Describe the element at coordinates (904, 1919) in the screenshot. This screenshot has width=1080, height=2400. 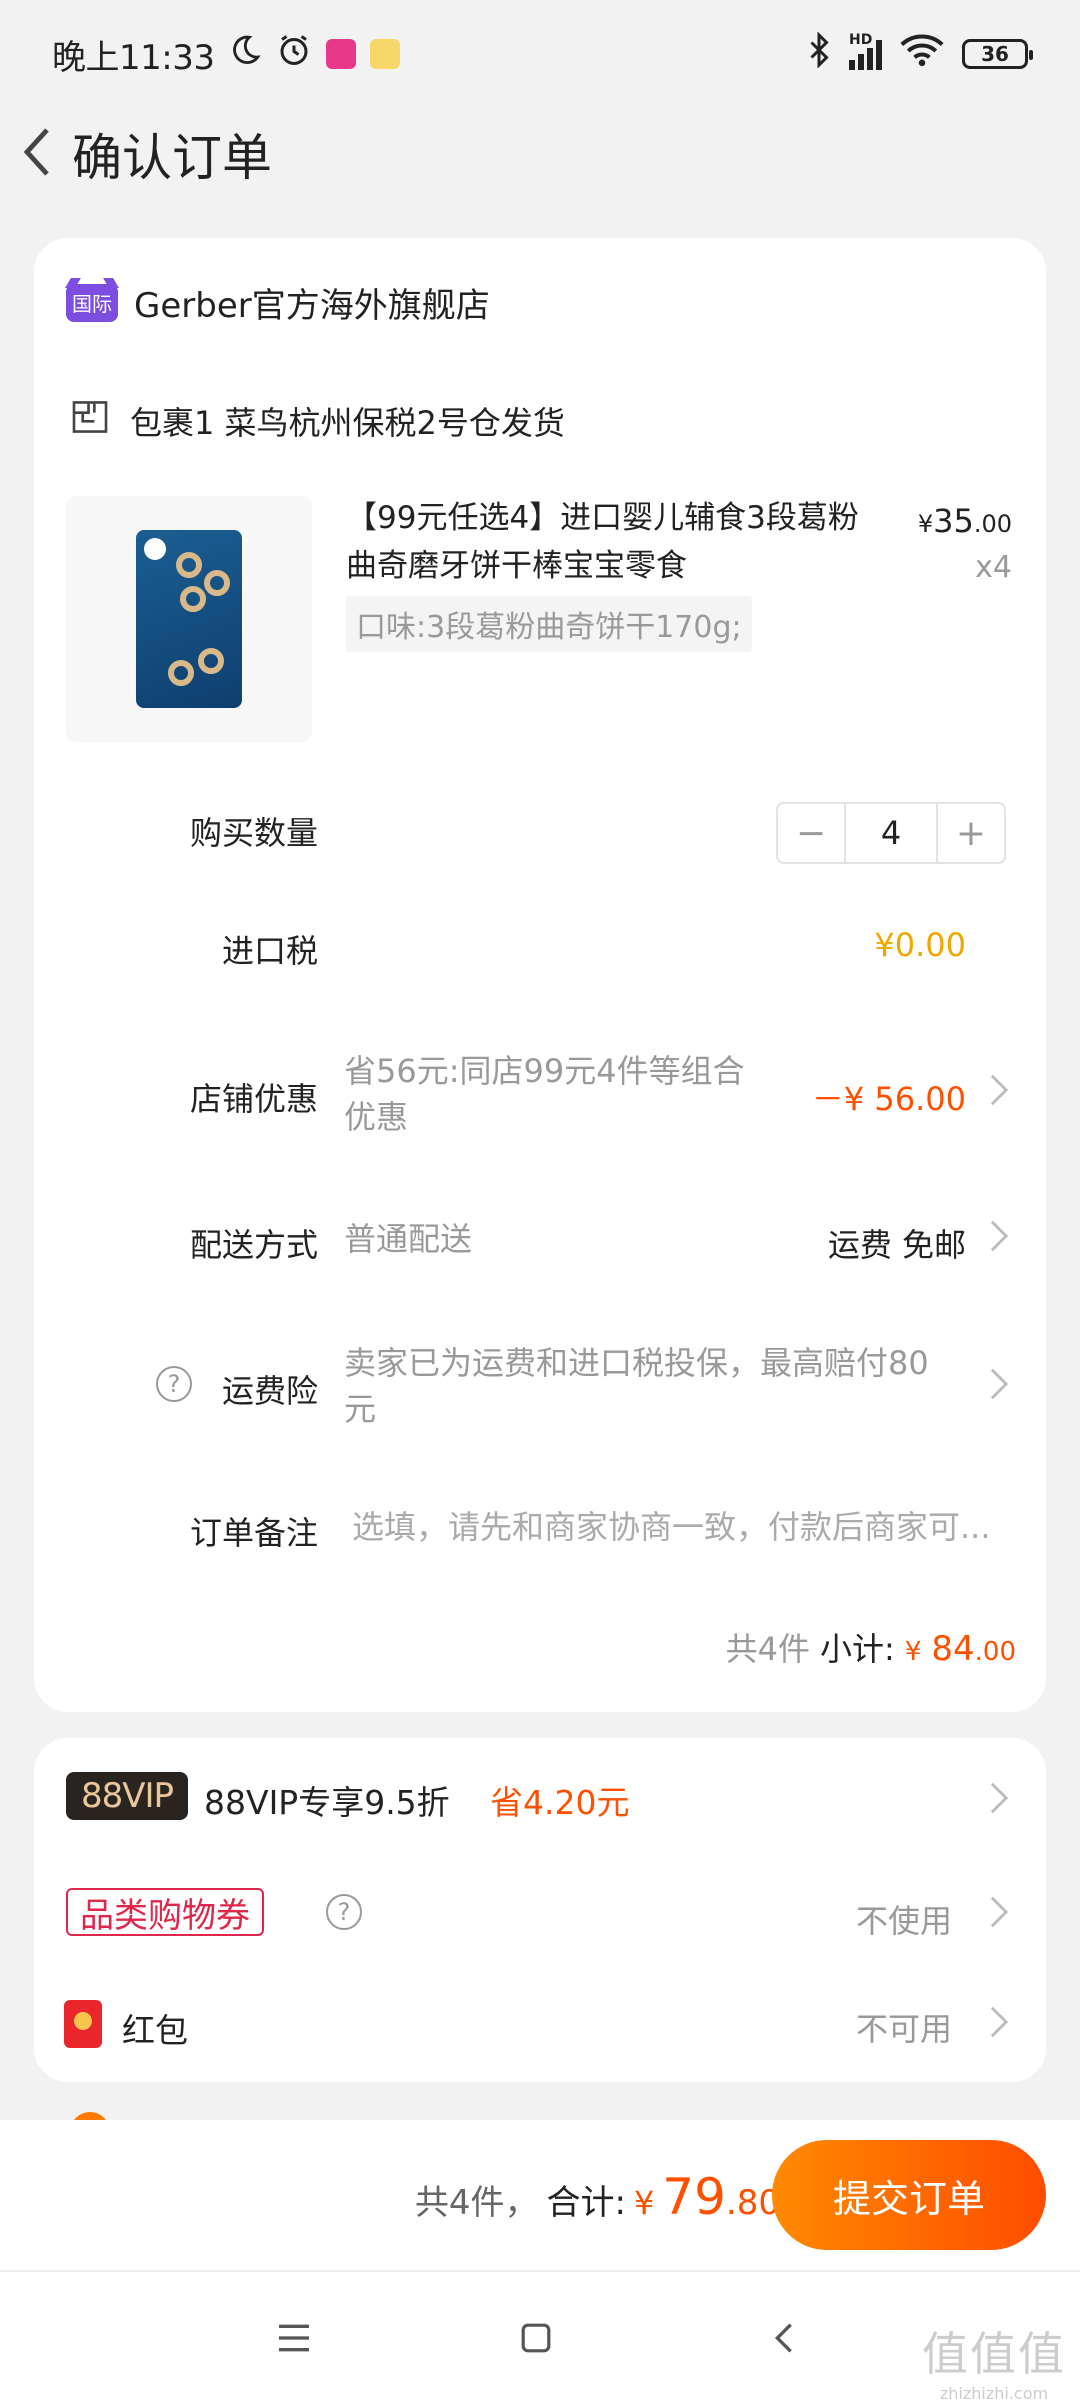
I see `coupon-value: 不使用` at that location.